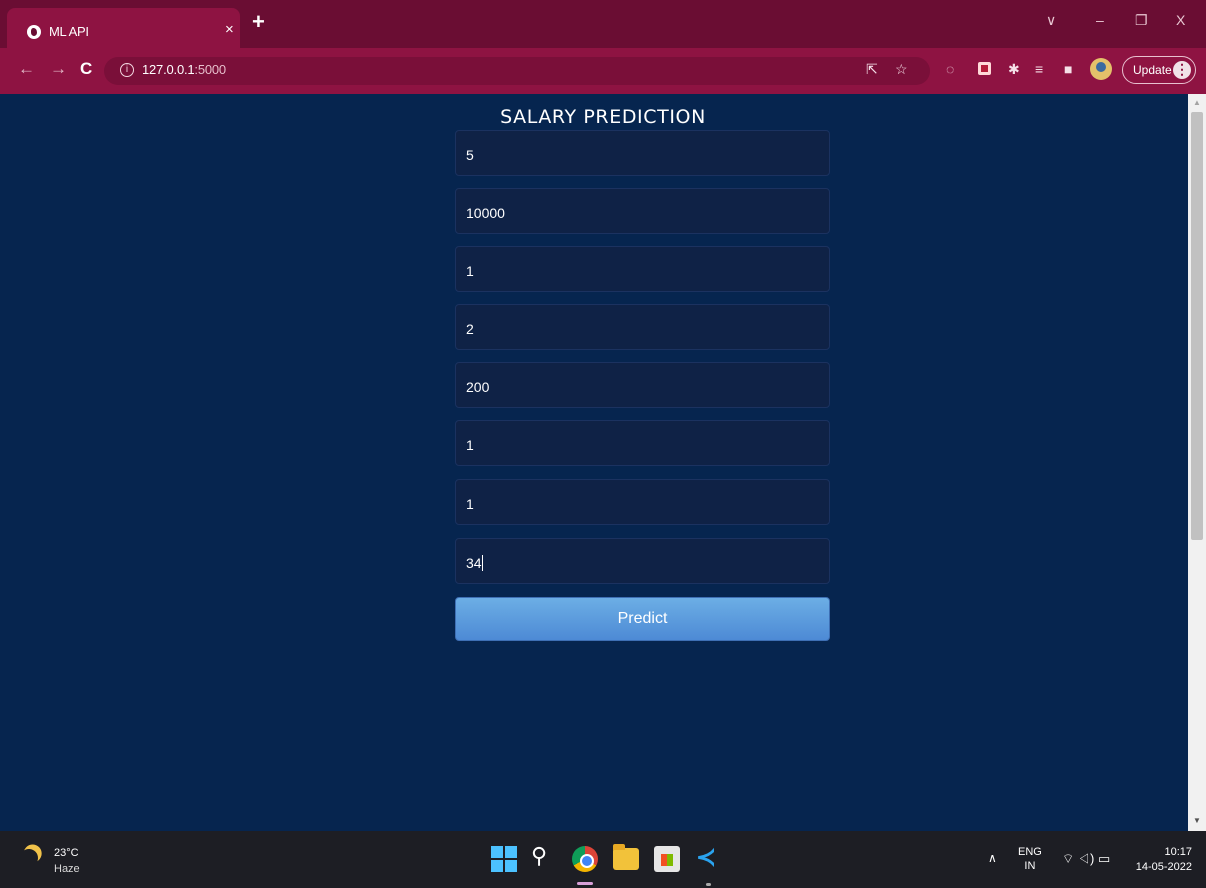 The image size is (1206, 888). I want to click on input-field-8-value: 34, so click(474, 563).